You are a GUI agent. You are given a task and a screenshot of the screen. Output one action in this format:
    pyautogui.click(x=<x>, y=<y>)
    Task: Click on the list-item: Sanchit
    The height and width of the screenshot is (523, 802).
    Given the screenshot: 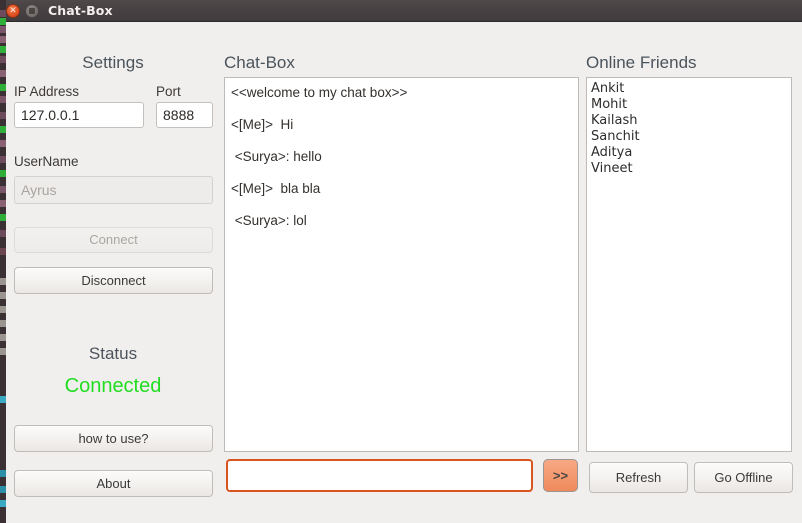 What is the action you would take?
    pyautogui.click(x=689, y=137)
    